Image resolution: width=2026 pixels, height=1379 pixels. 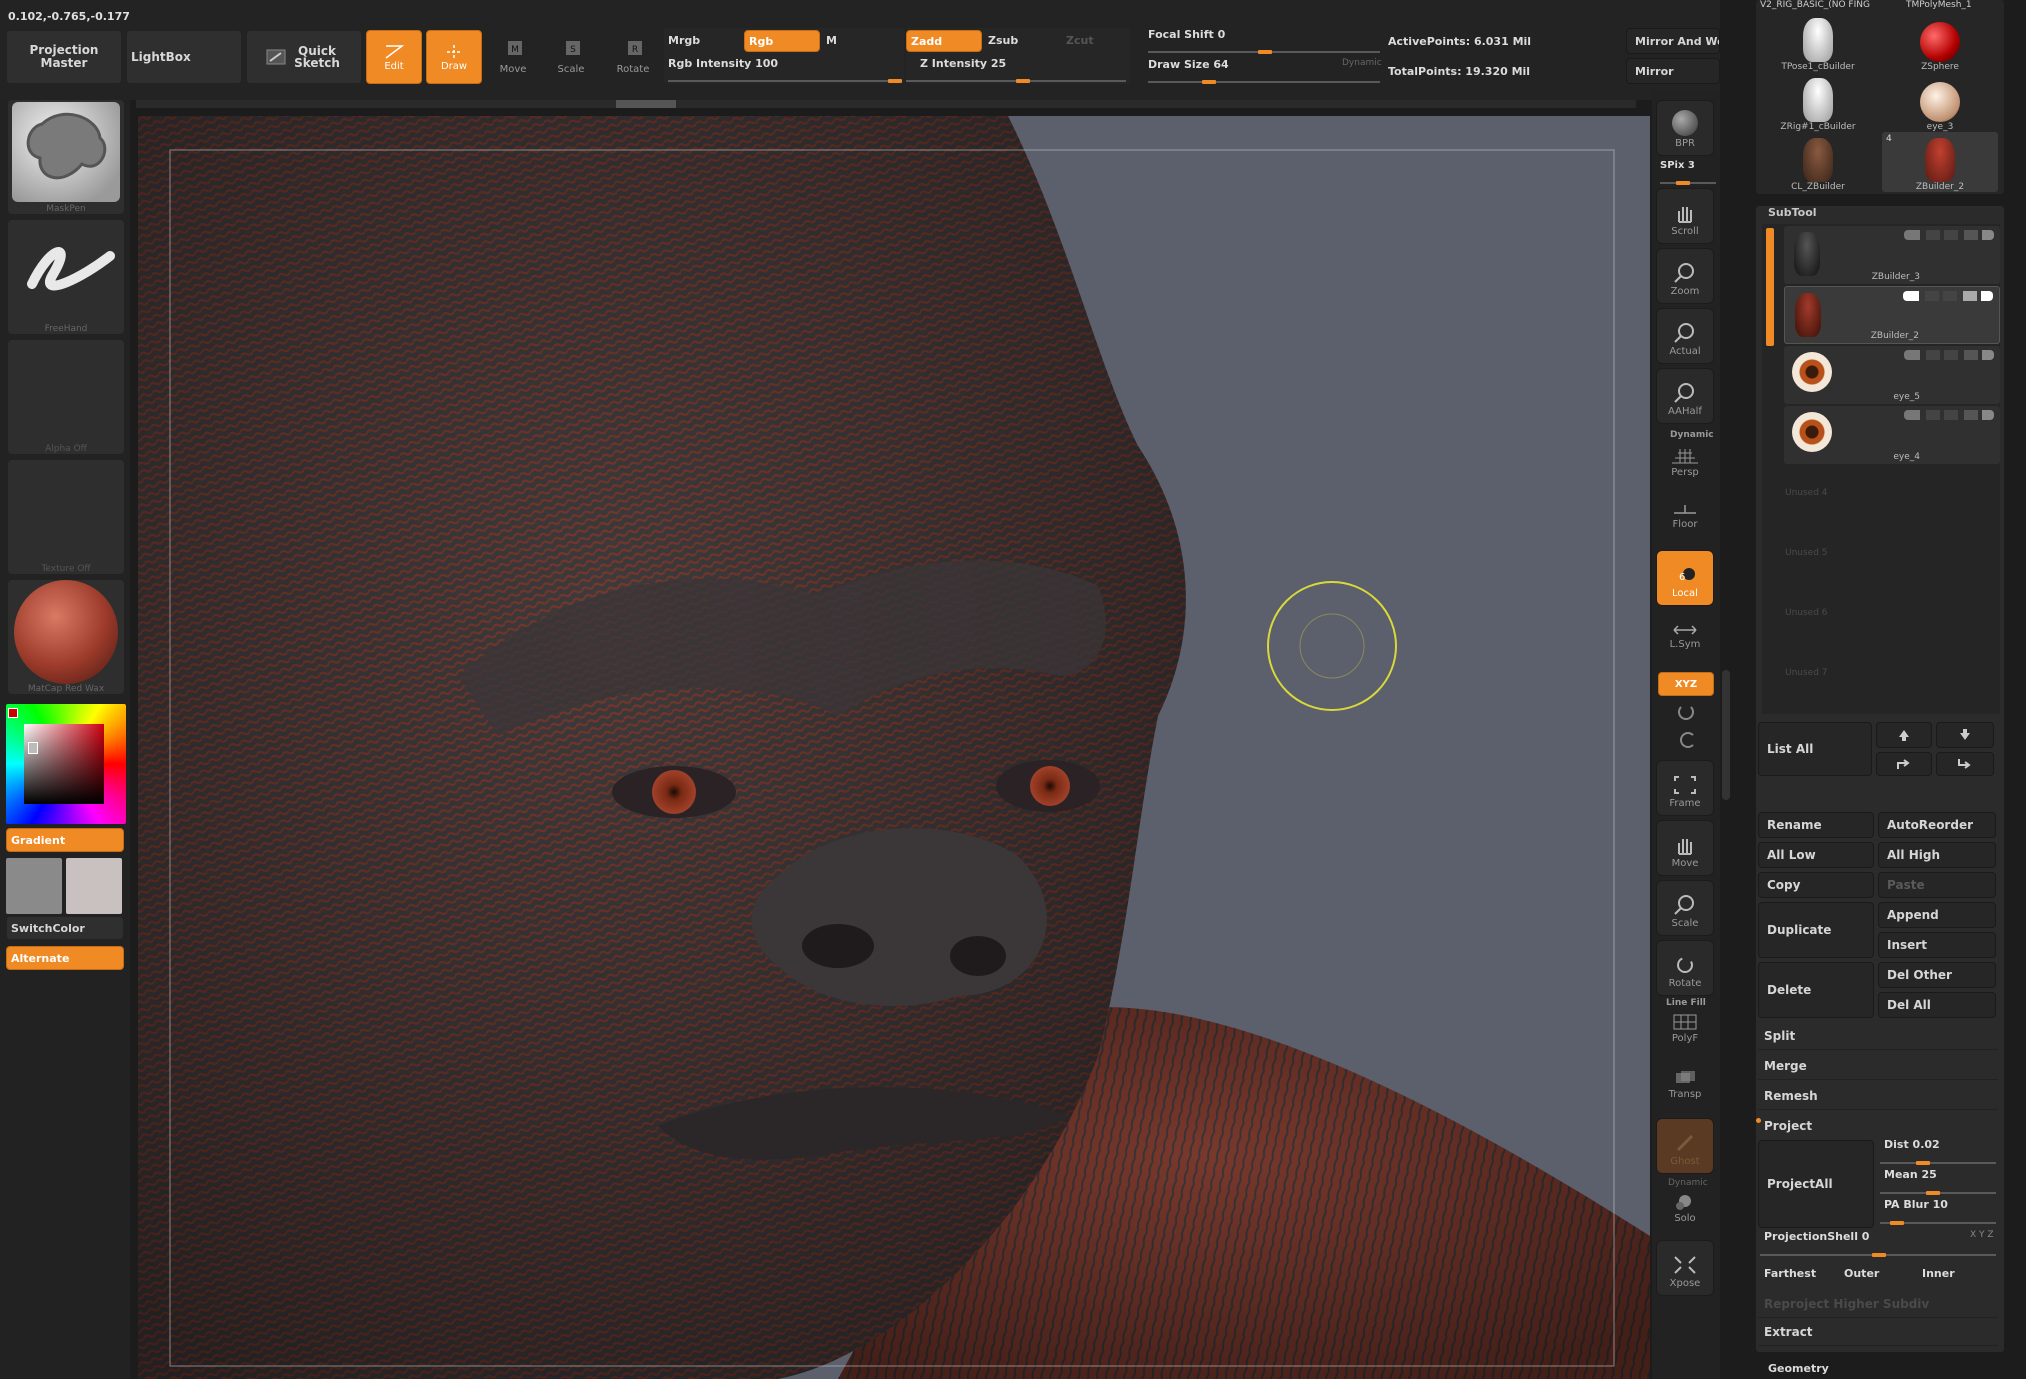 I want to click on lightbox-button: LightBox, so click(x=184, y=57).